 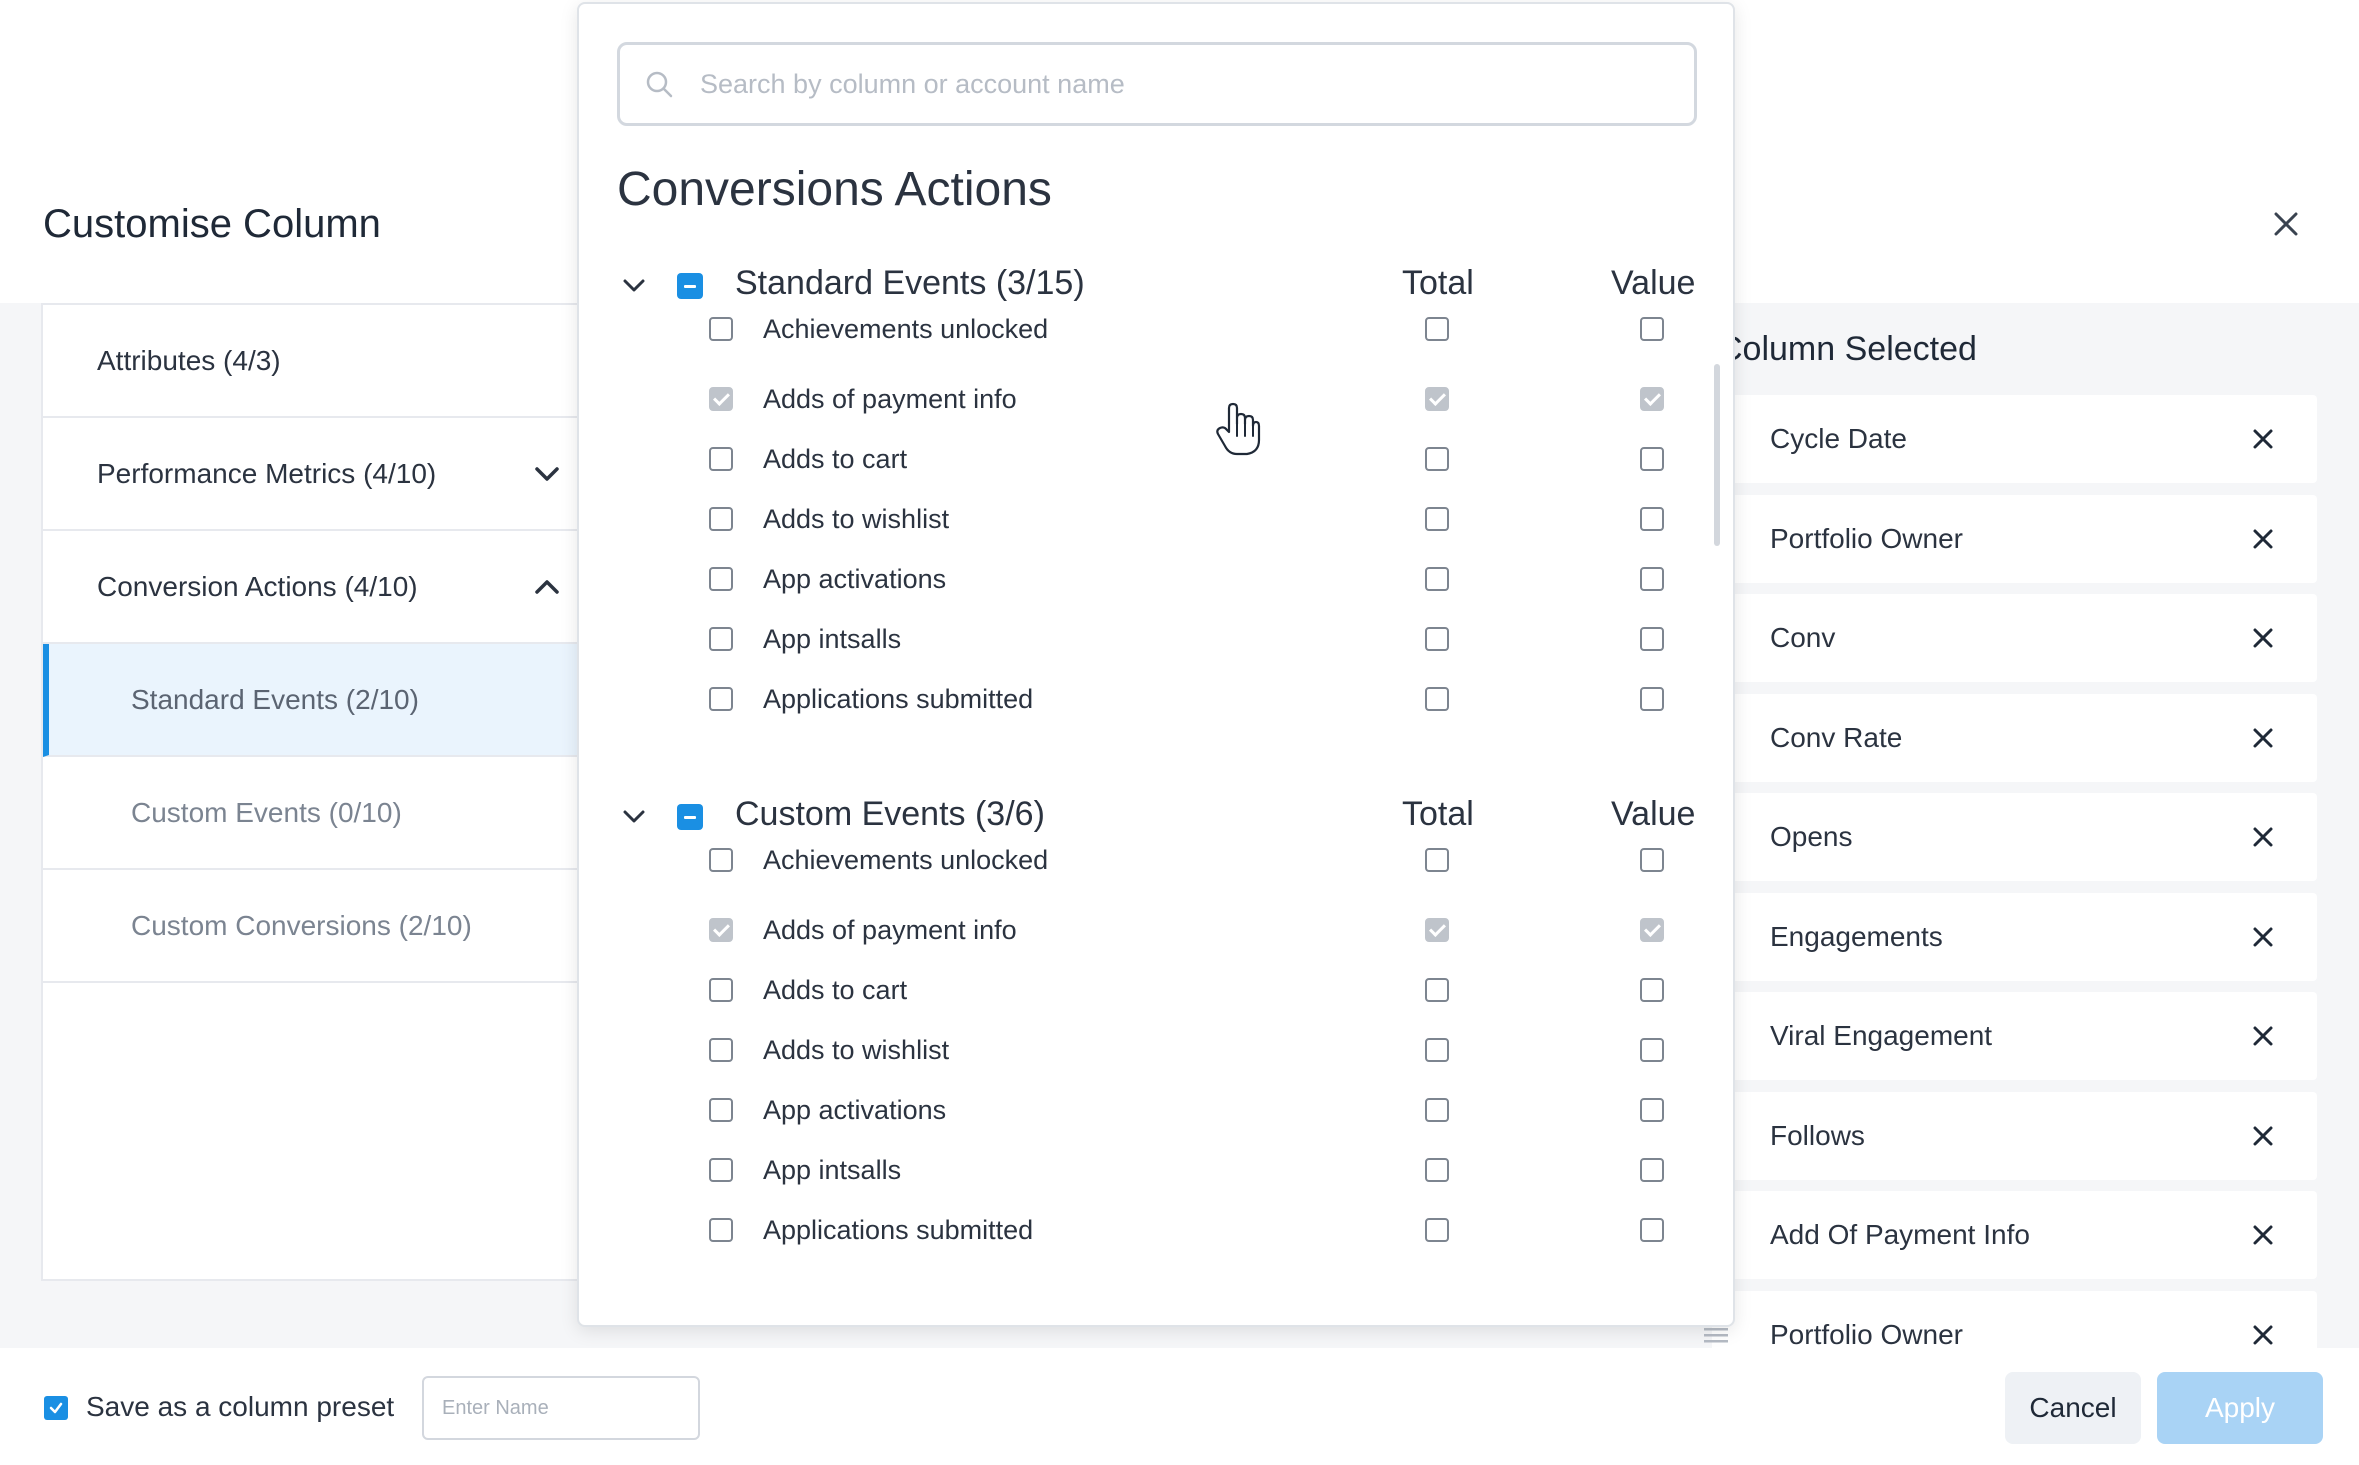 What do you see at coordinates (56, 1408) in the screenshot?
I see `save-preset-checkbox` at bounding box center [56, 1408].